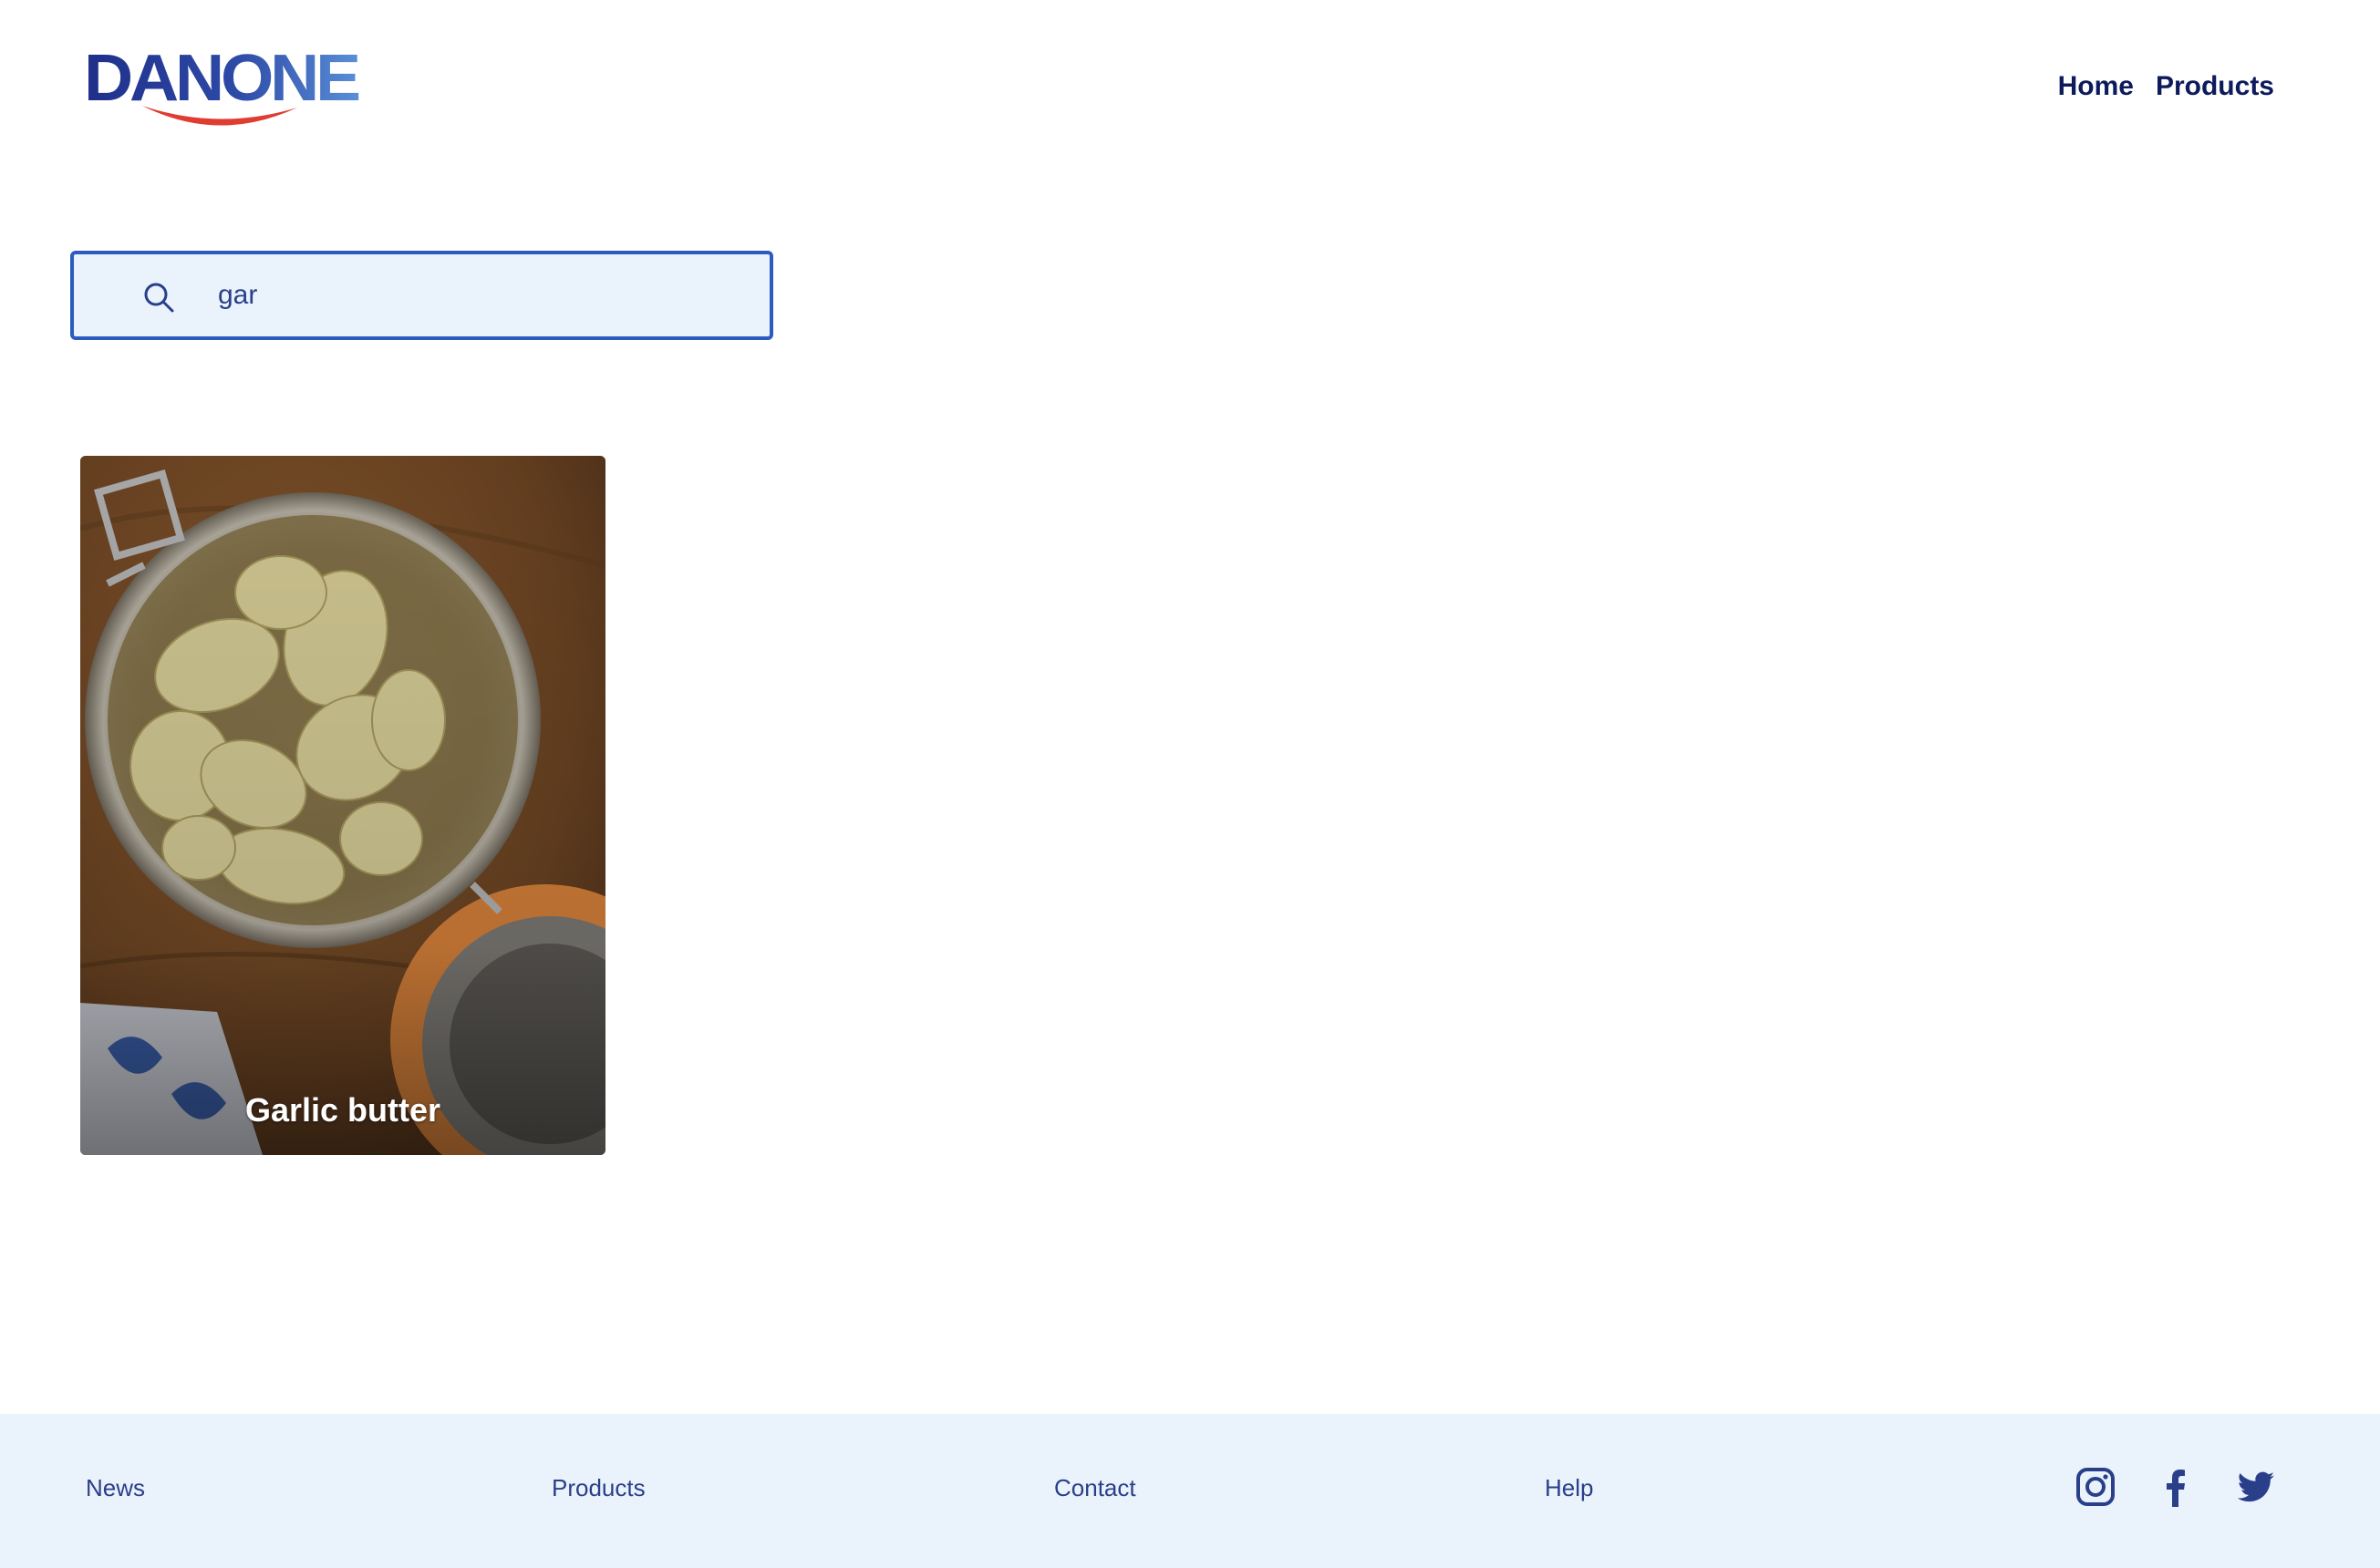 Image resolution: width=2380 pixels, height=1568 pixels. I want to click on footer: News Products Contact Help, so click(1190, 1491).